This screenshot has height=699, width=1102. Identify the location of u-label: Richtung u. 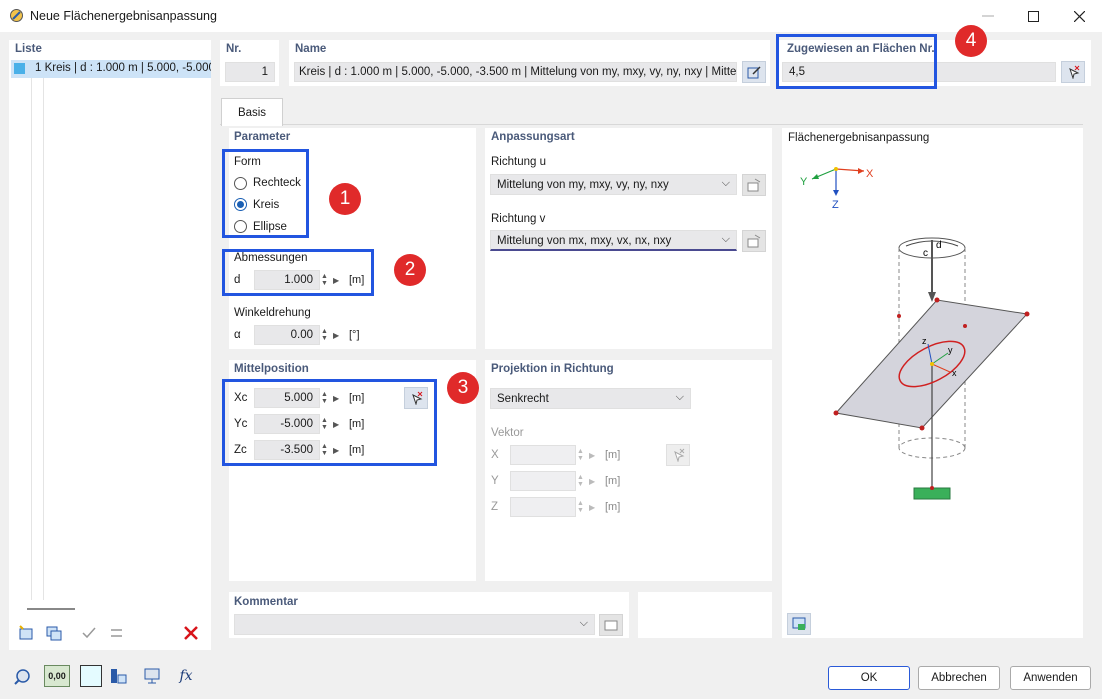
(518, 162).